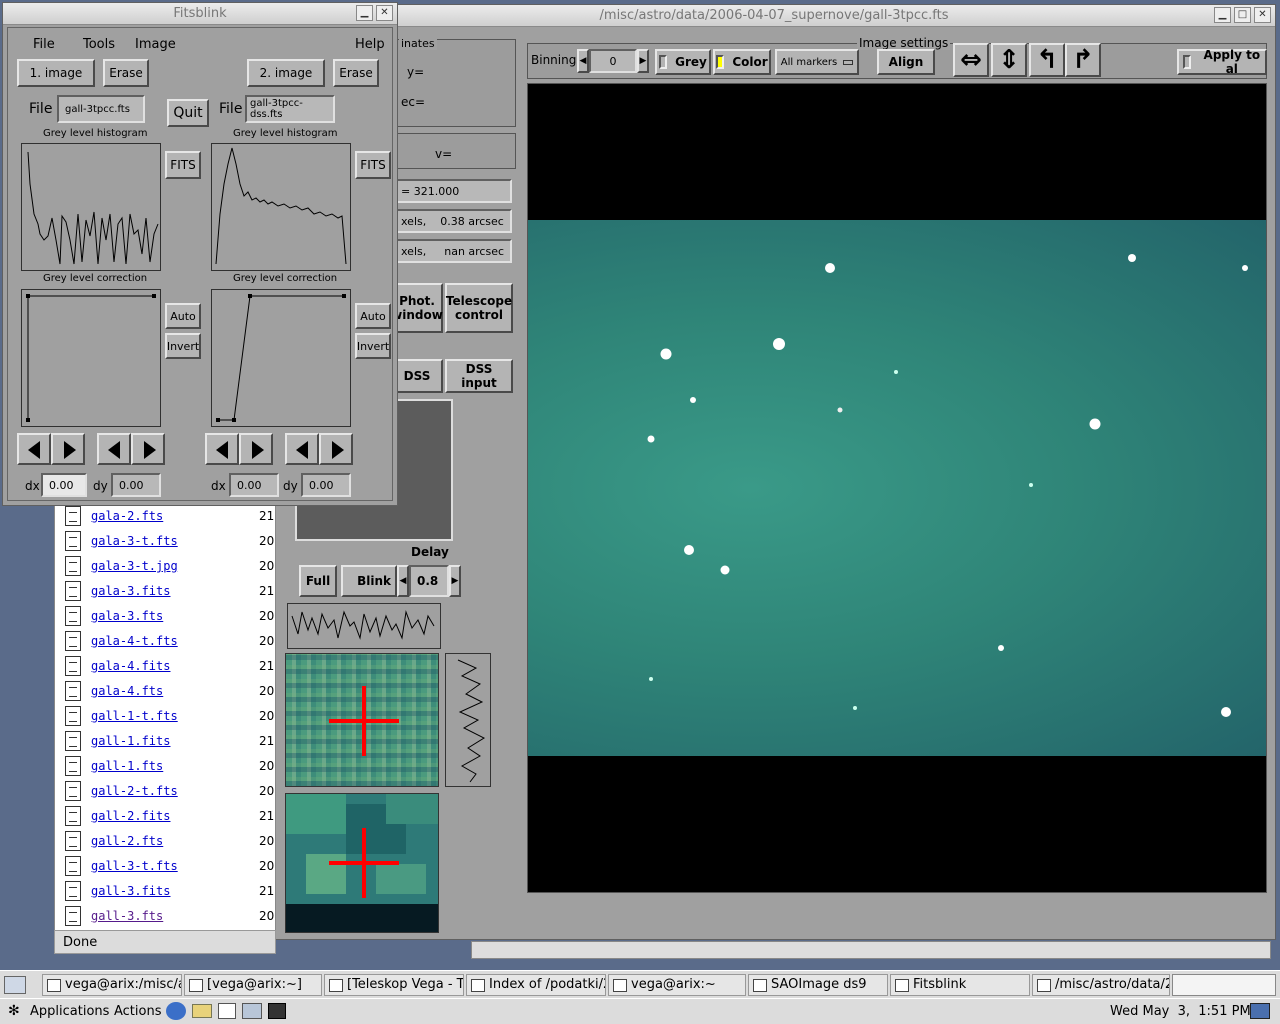 Image resolution: width=1280 pixels, height=1024 pixels. What do you see at coordinates (126, 73) in the screenshot?
I see `image1-erase-button: Erase` at bounding box center [126, 73].